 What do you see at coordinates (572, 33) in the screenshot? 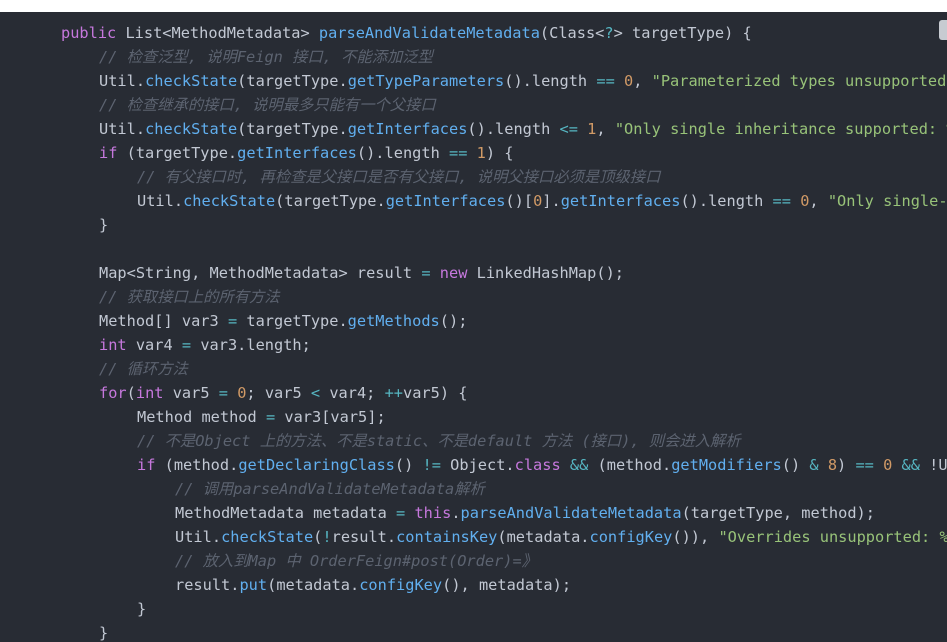
I see `code-token: (Class<` at bounding box center [572, 33].